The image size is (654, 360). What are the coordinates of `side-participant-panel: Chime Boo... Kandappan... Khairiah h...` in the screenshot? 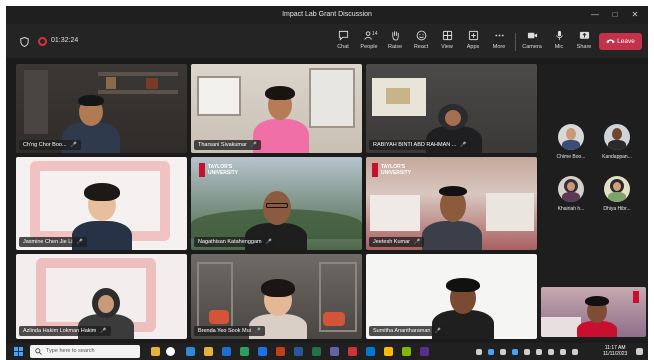 It's located at (593, 201).